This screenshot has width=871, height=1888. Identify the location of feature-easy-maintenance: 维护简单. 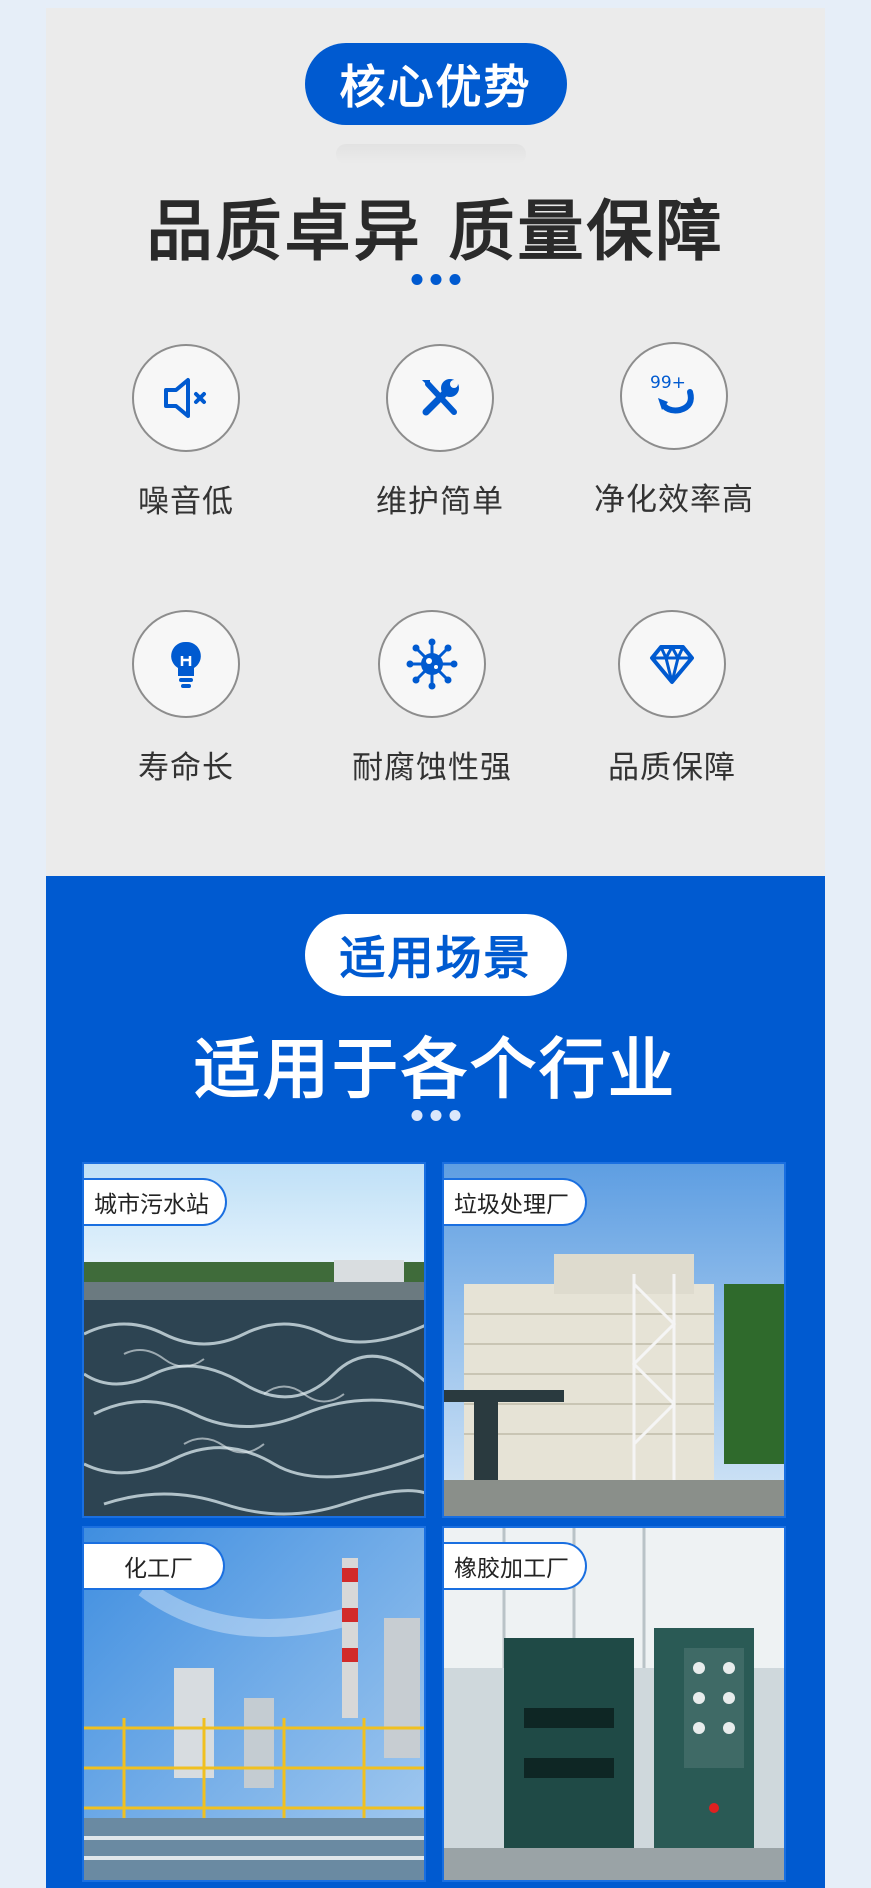
(440, 432).